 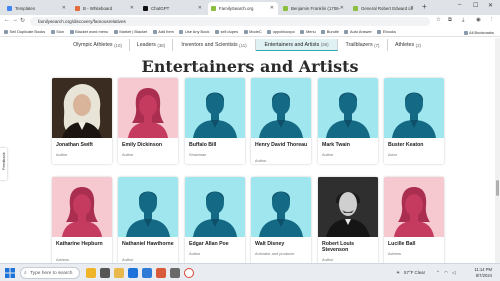 What do you see at coordinates (414, 272) in the screenshot?
I see `weather-text: 57°F Clear` at bounding box center [414, 272].